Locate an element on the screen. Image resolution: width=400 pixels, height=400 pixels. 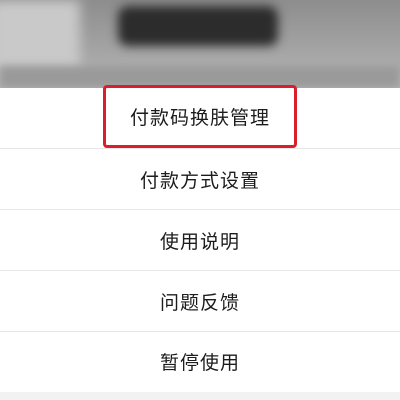
menu-item-label: 付款码换肤管理 is located at coordinates (199, 117).